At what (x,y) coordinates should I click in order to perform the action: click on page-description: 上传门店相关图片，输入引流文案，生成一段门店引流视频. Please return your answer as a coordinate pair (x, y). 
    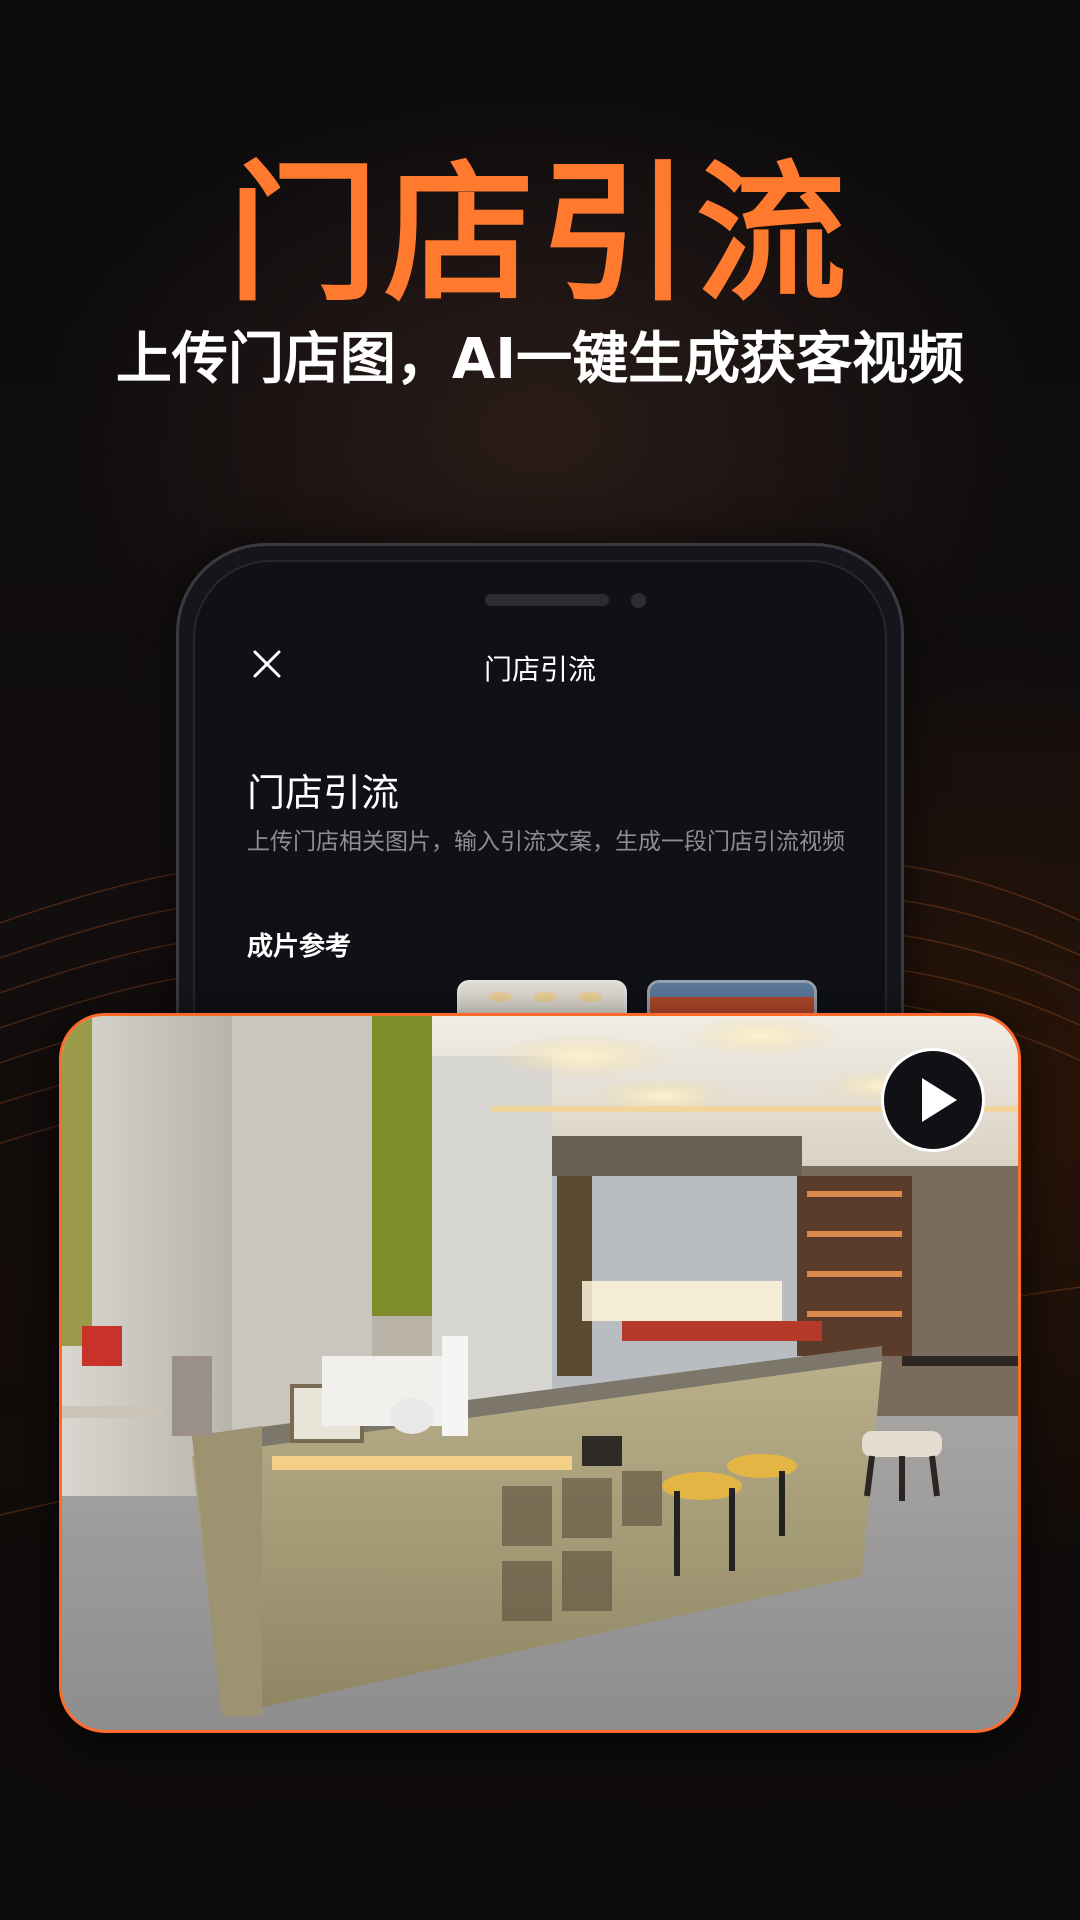
    Looking at the image, I should click on (546, 842).